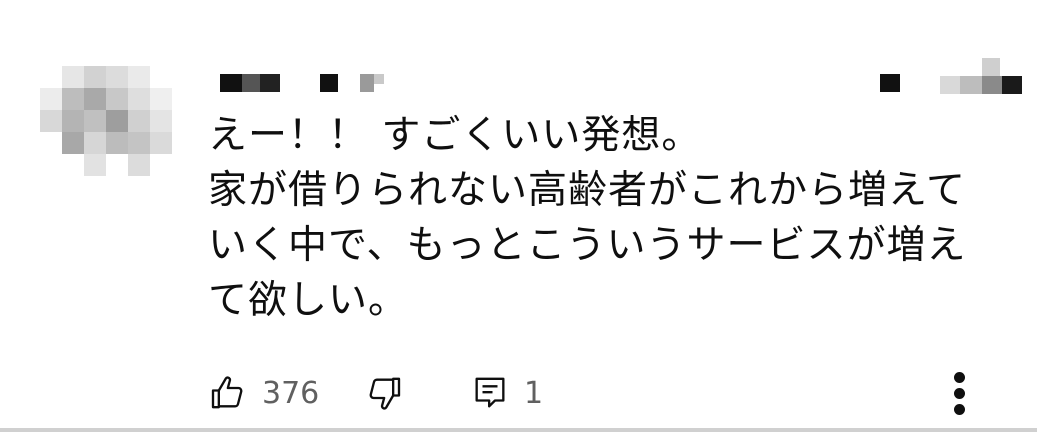  What do you see at coordinates (955, 79) in the screenshot?
I see `comment-timestamp` at bounding box center [955, 79].